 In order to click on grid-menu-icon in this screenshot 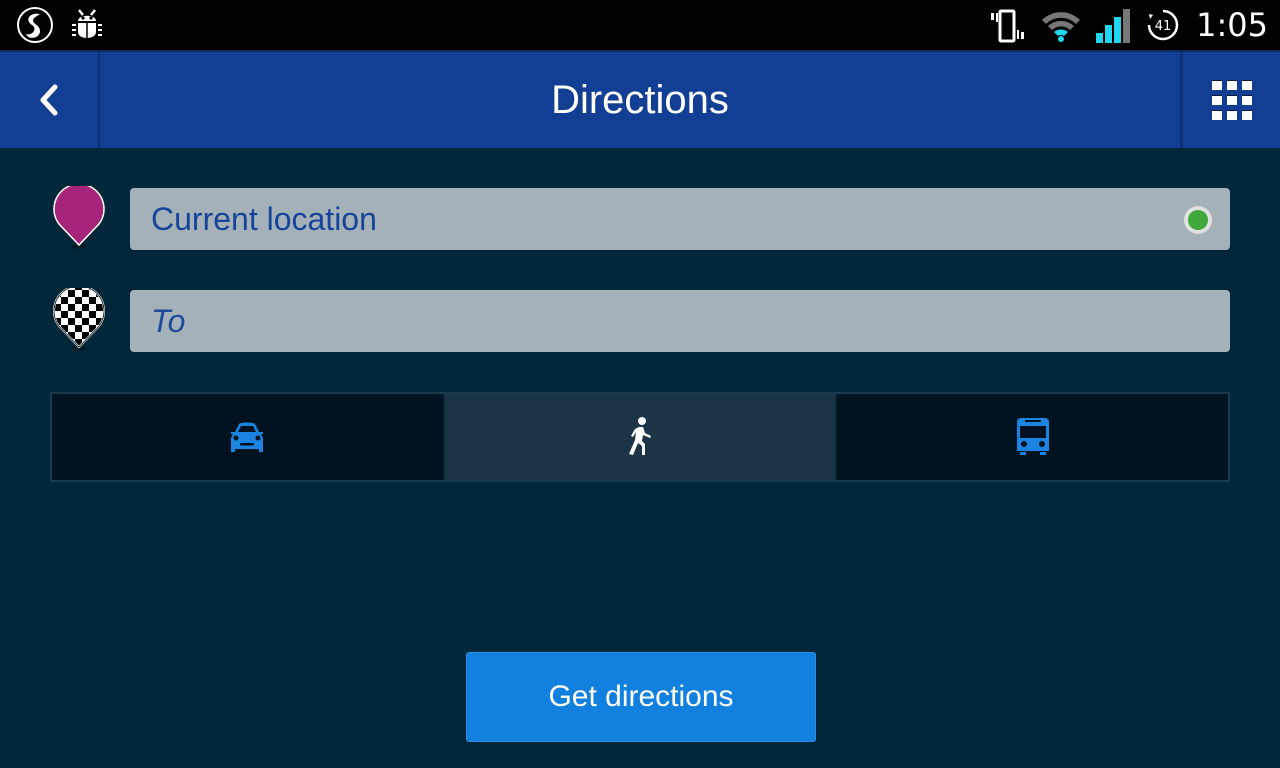, I will do `click(1231, 100)`.